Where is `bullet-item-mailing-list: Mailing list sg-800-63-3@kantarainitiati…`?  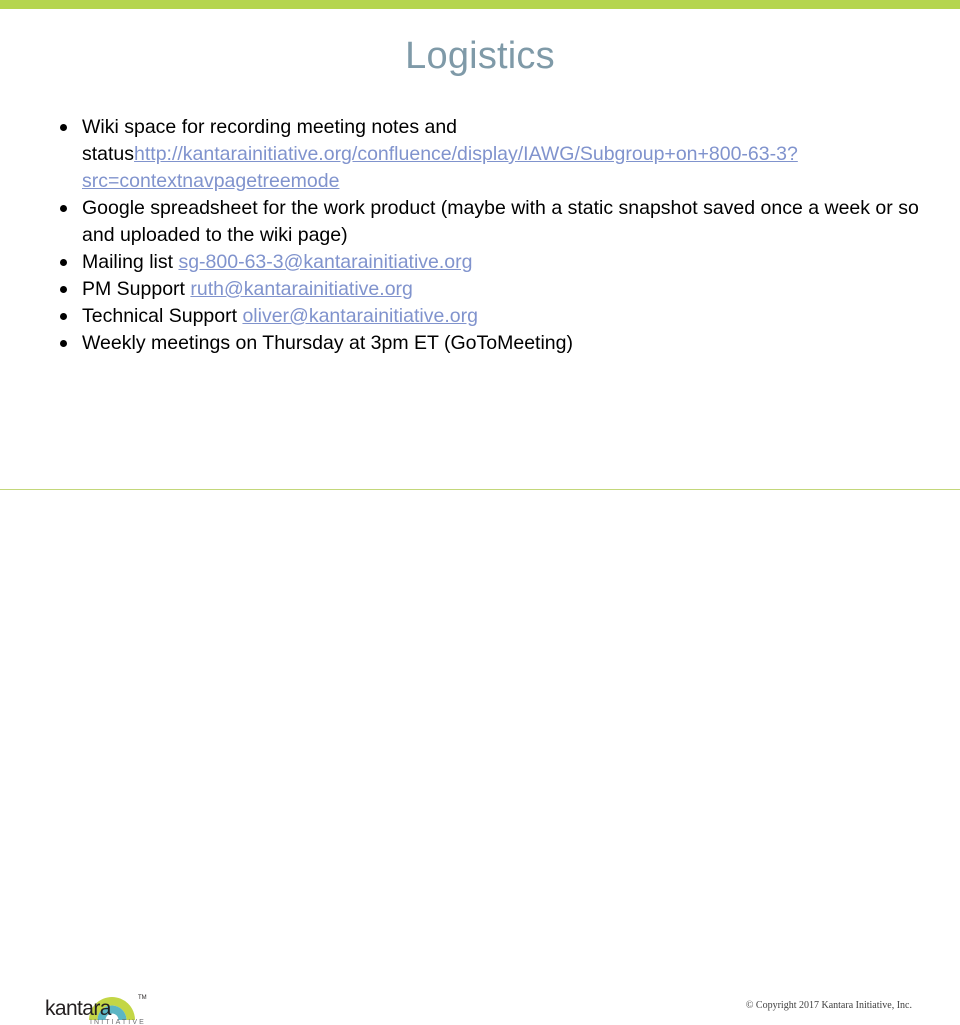
bullet-item-mailing-list: Mailing list sg-800-63-3@kantarainitiati… is located at coordinates (486, 262).